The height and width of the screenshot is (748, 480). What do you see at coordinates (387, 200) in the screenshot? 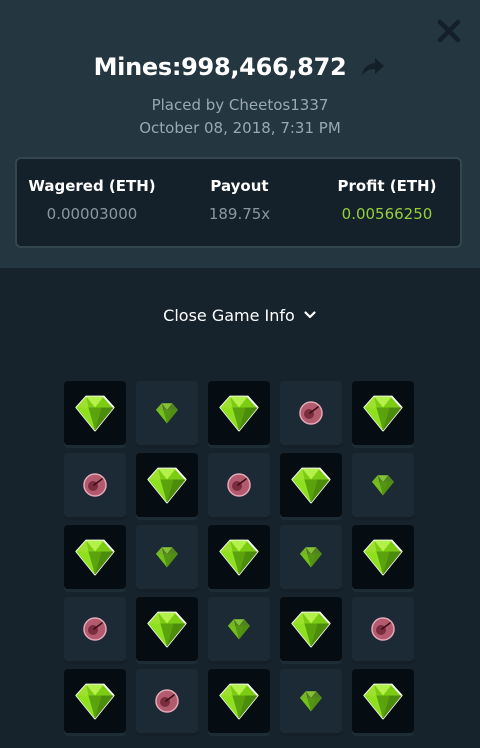
I see `profit-stat: Profit (ETH) 0.00566250` at bounding box center [387, 200].